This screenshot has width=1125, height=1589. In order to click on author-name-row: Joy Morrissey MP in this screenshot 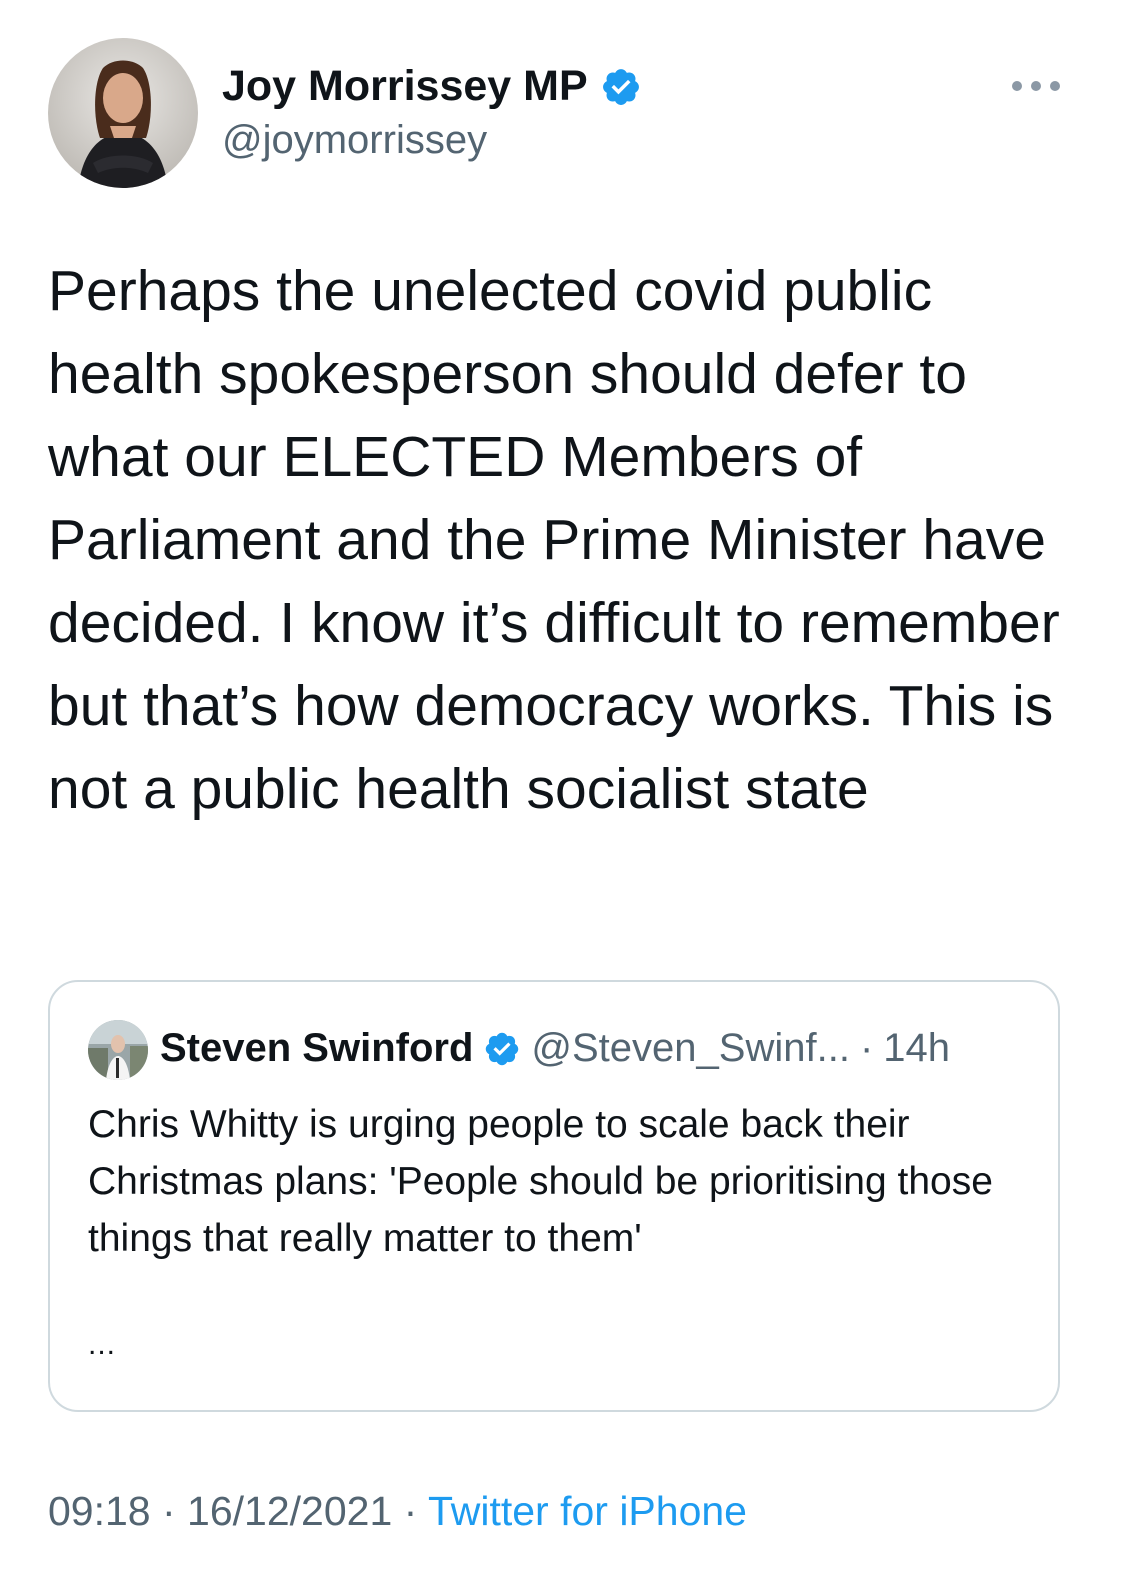, I will do `click(432, 86)`.